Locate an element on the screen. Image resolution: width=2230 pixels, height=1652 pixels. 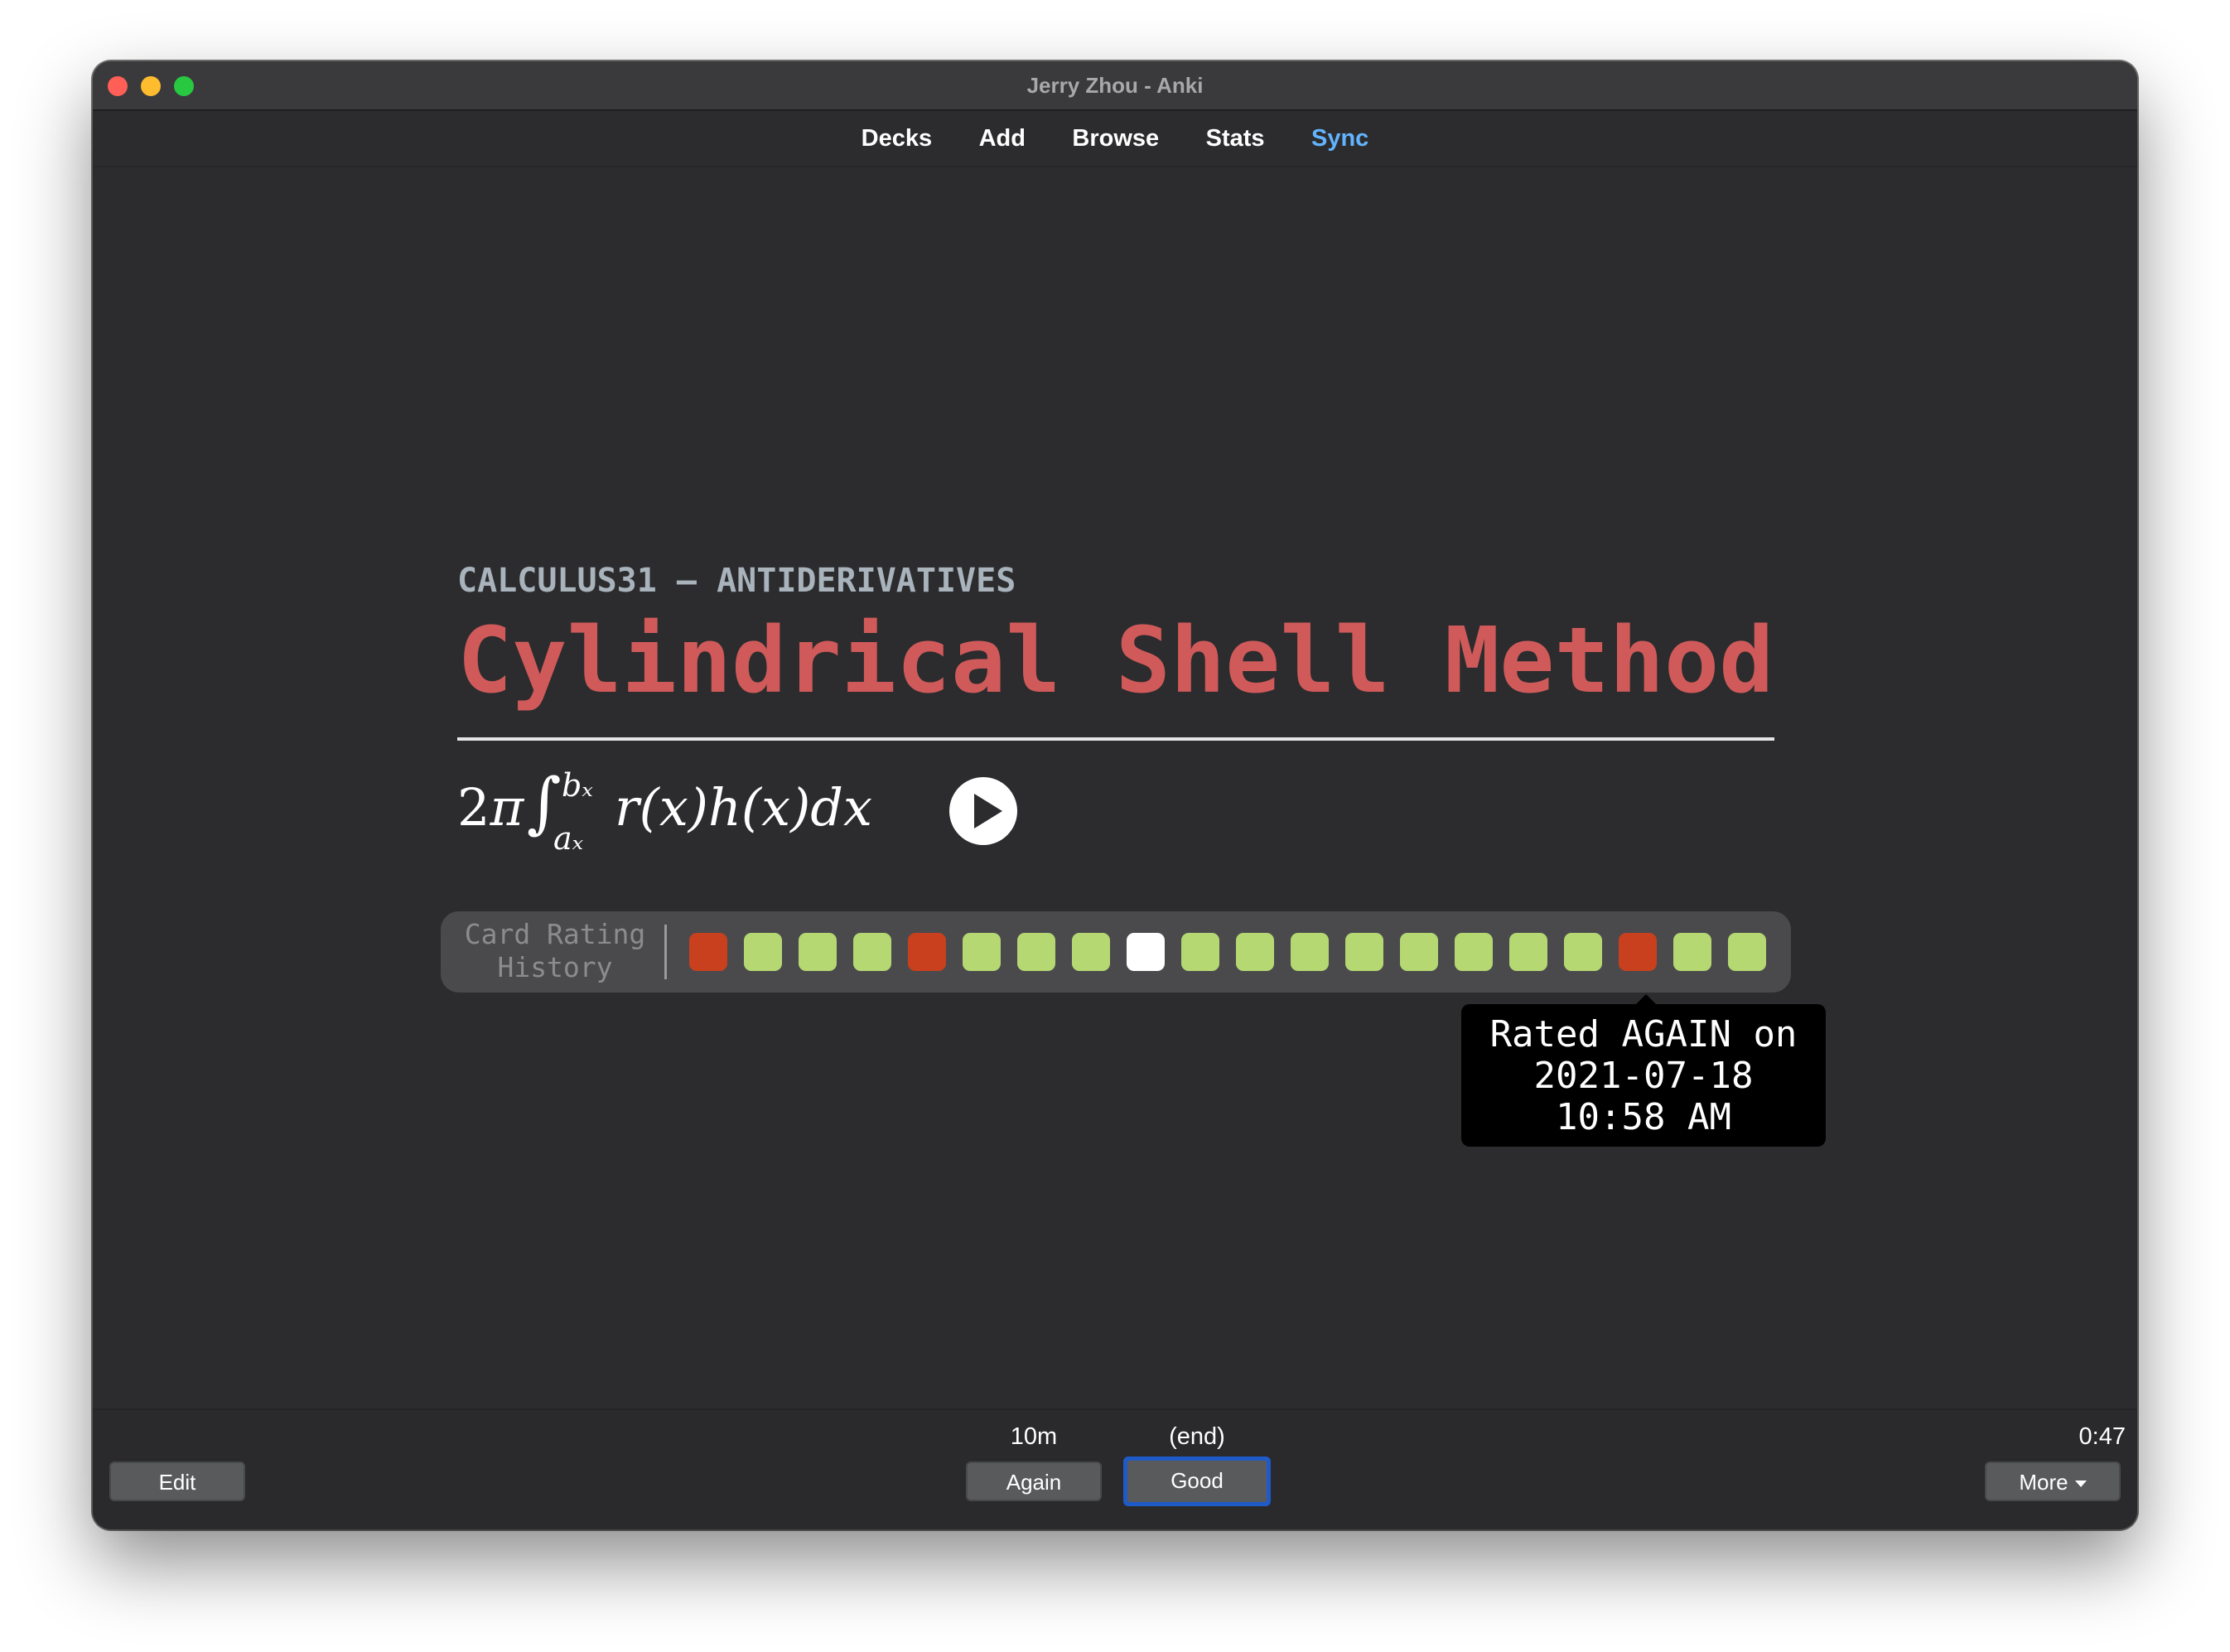
rating-tooltip: Rated AGAIN on 2021-07-18 10:58 AM is located at coordinates (1644, 1075).